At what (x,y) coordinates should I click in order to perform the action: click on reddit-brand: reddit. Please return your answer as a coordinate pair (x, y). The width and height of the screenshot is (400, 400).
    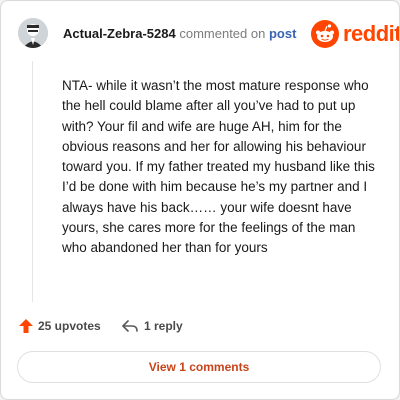
    Looking at the image, I should click on (355, 34).